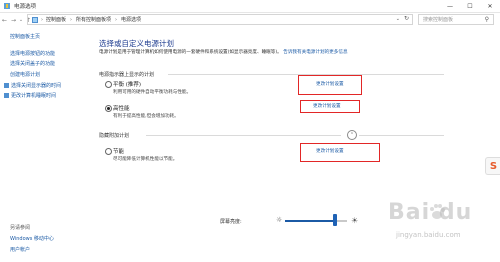 The image size is (500, 262). I want to click on search-placeholder: 搜索控制面板, so click(438, 20).